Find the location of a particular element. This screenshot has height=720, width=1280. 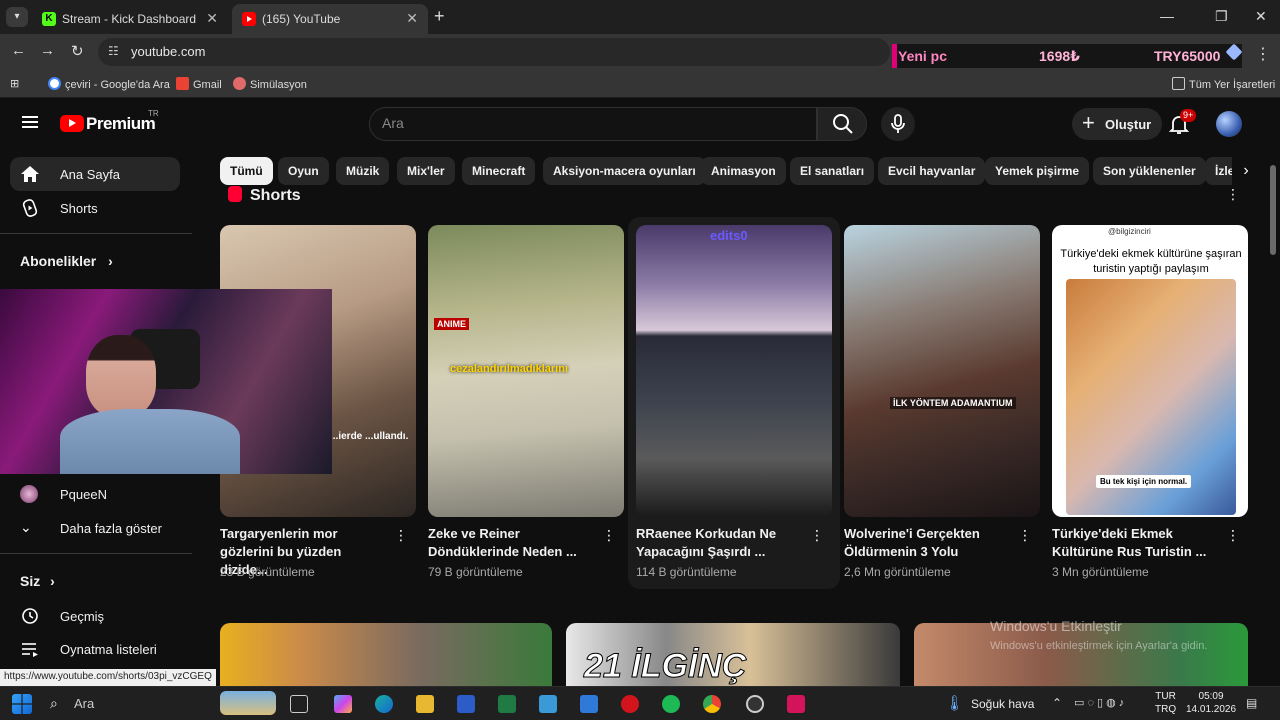

sidebar-item-pqueen: PqueeN is located at coordinates (95, 494).